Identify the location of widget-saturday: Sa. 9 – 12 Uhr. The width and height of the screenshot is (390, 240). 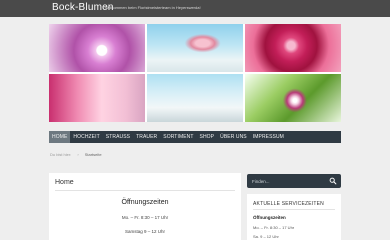
(266, 236).